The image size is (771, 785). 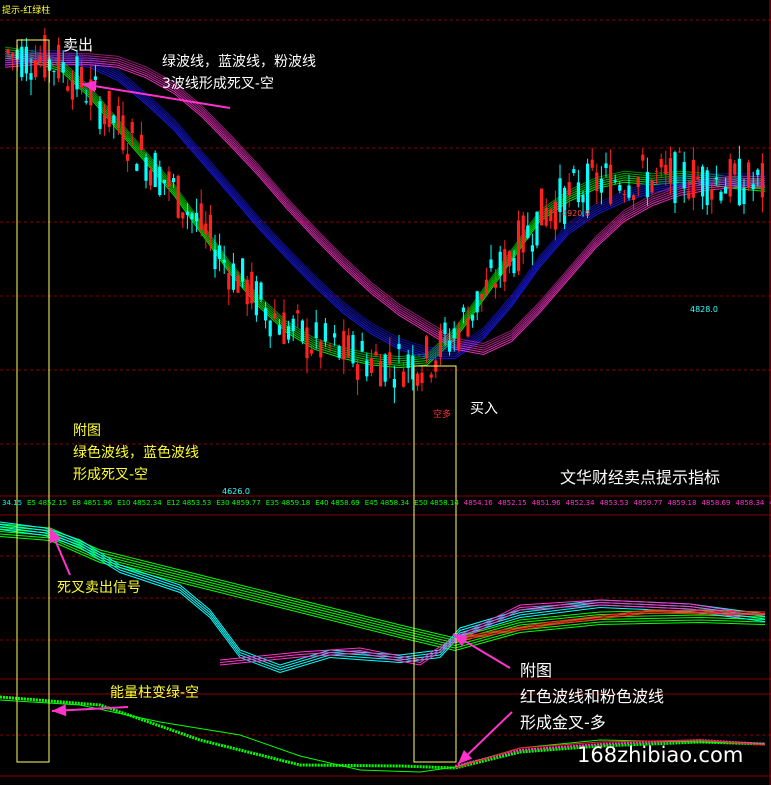 I want to click on sub2-note-1: 红色波线和粉色波线, so click(x=592, y=696).